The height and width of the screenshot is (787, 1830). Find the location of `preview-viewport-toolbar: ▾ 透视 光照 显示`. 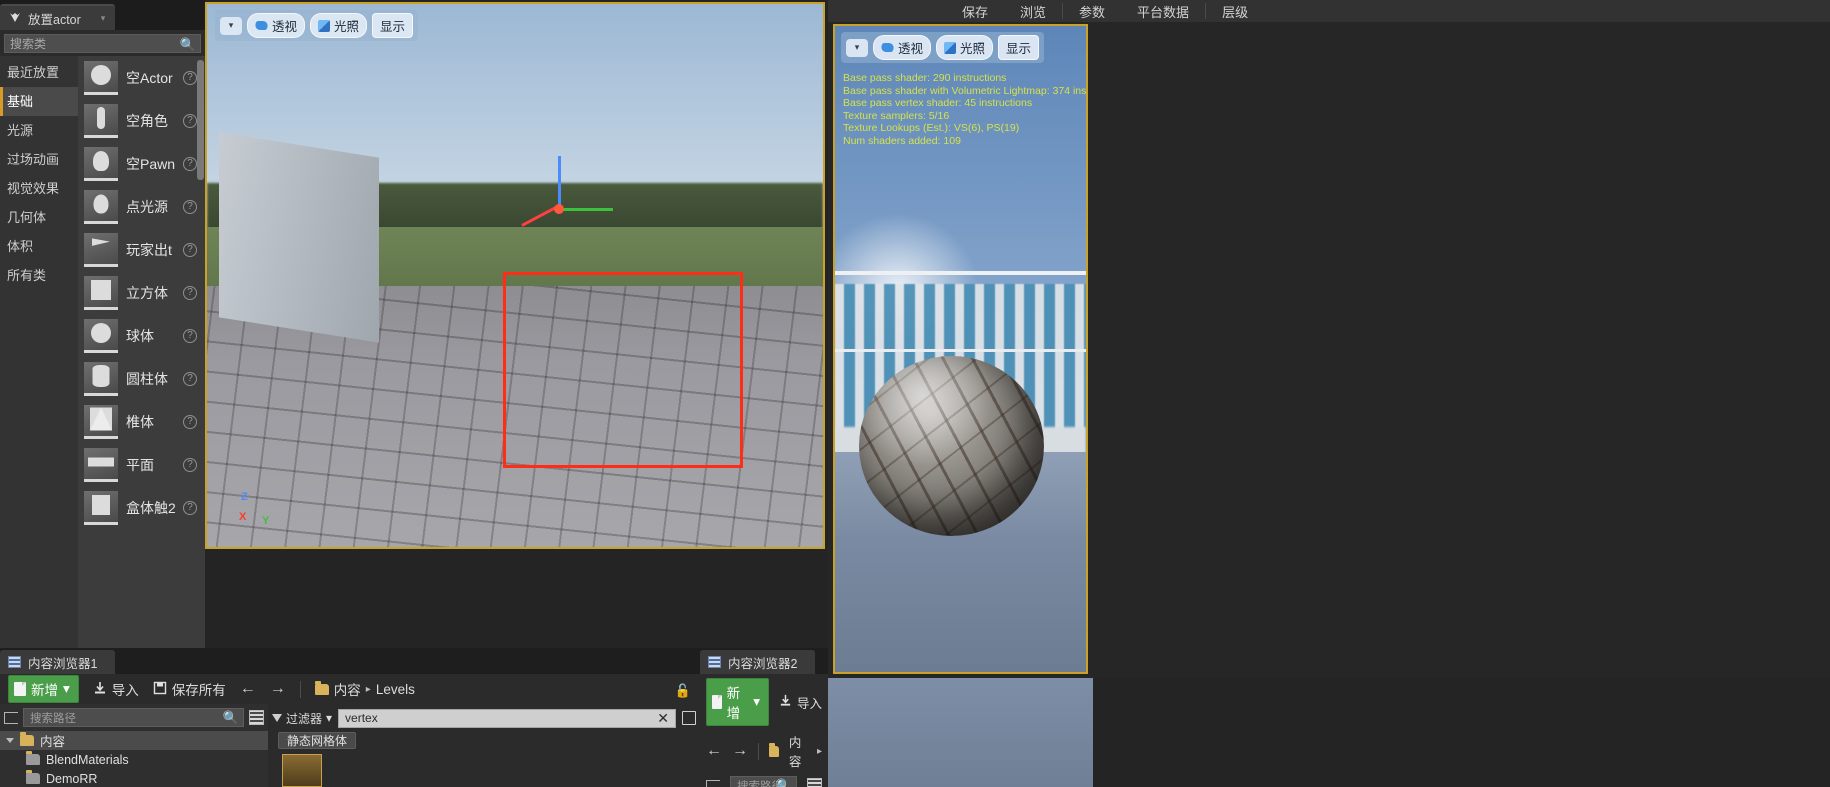

preview-viewport-toolbar: ▾ 透视 光照 显示 is located at coordinates (943, 47).